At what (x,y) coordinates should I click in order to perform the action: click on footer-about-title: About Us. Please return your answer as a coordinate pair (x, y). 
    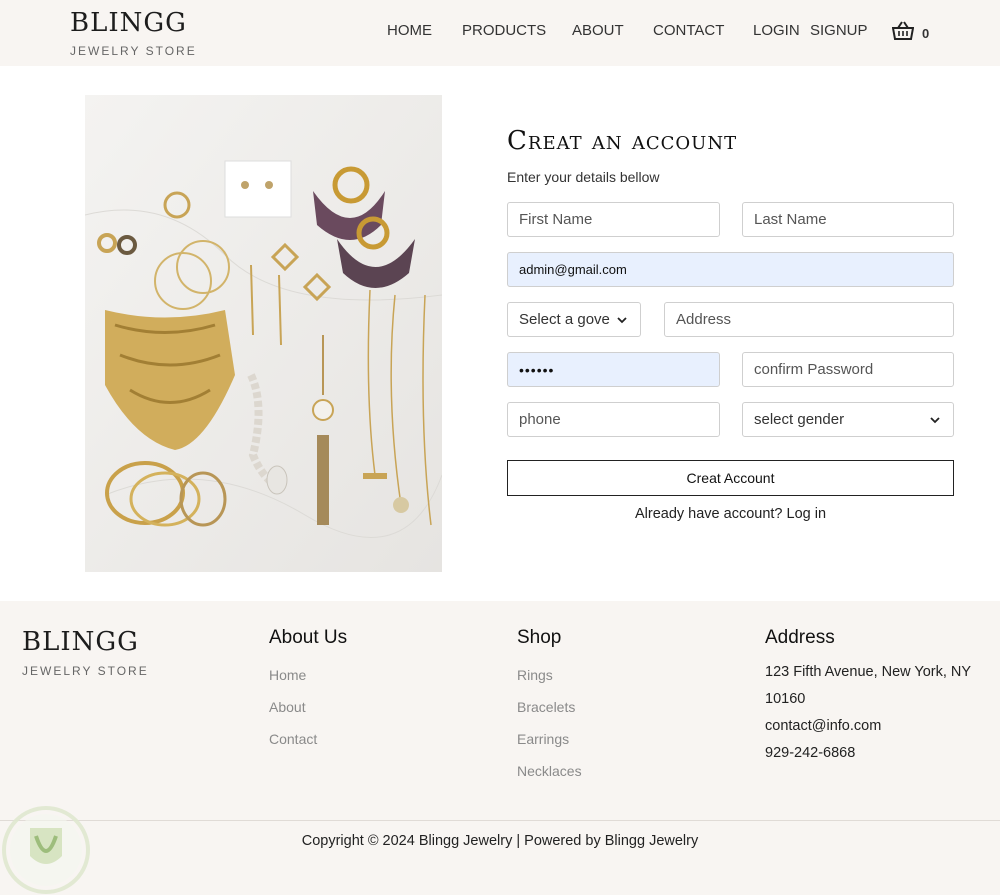
    Looking at the image, I should click on (308, 637).